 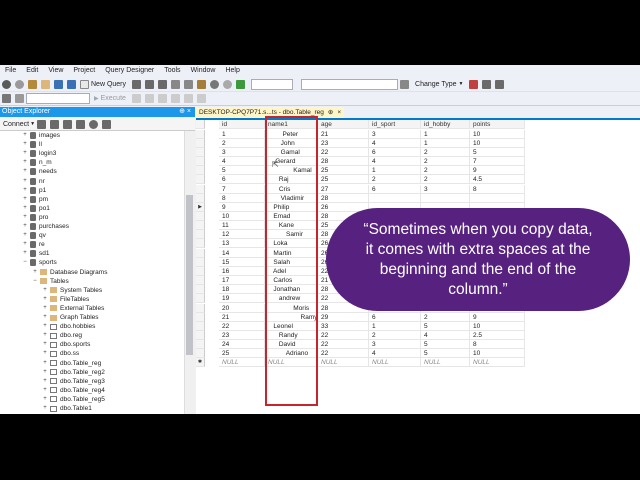 What do you see at coordinates (242, 244) in the screenshot?
I see `grid-cell: 13` at bounding box center [242, 244].